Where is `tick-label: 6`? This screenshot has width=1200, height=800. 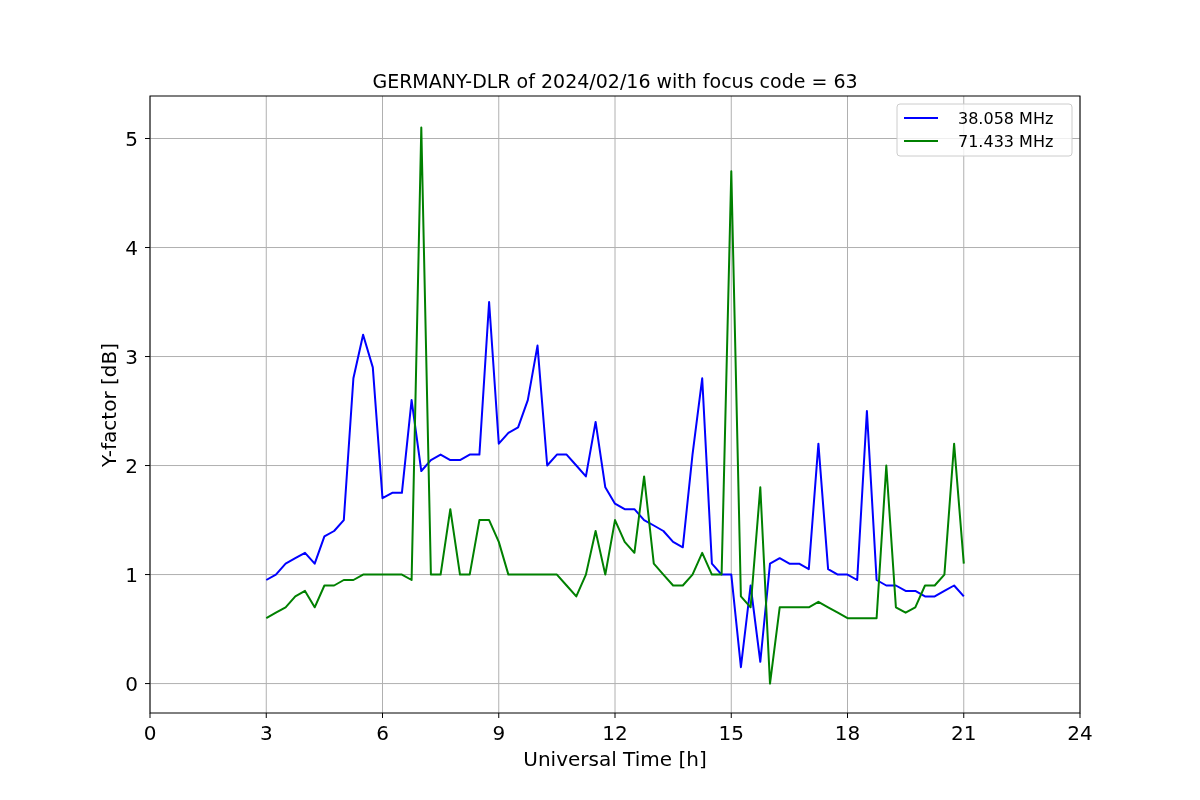
tick-label: 6 is located at coordinates (382, 733).